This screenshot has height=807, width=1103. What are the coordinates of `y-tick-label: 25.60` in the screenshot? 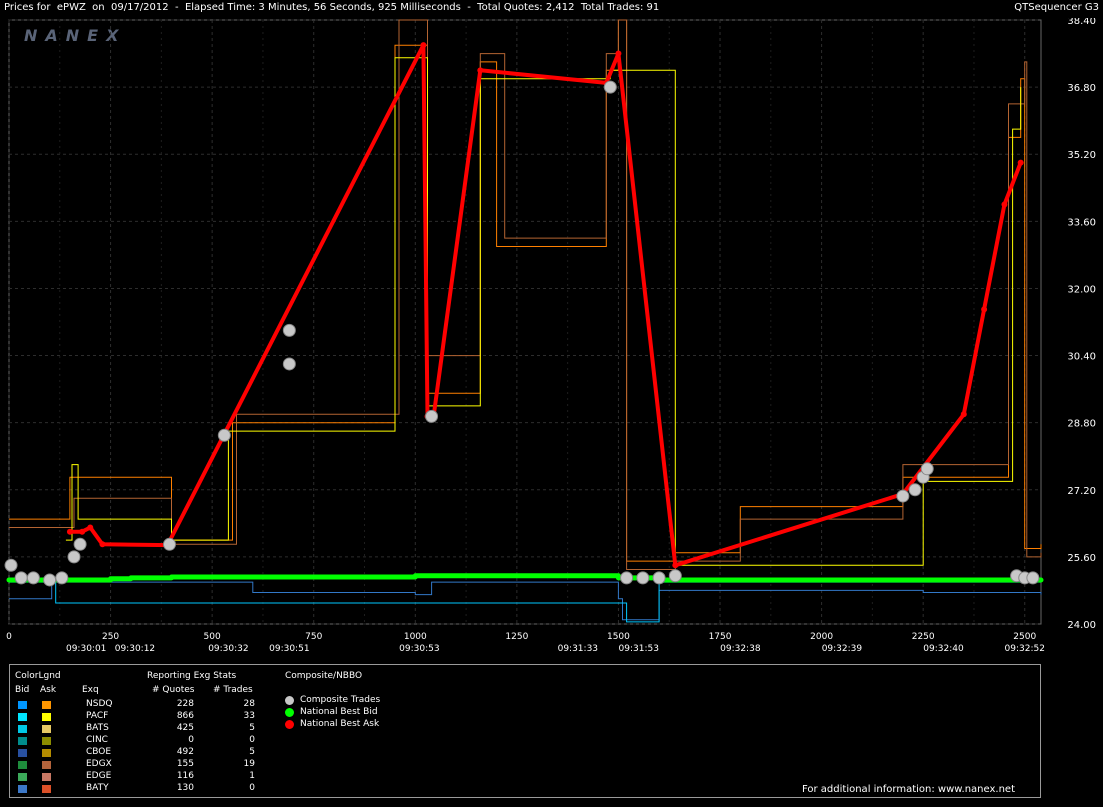 It's located at (1081, 558).